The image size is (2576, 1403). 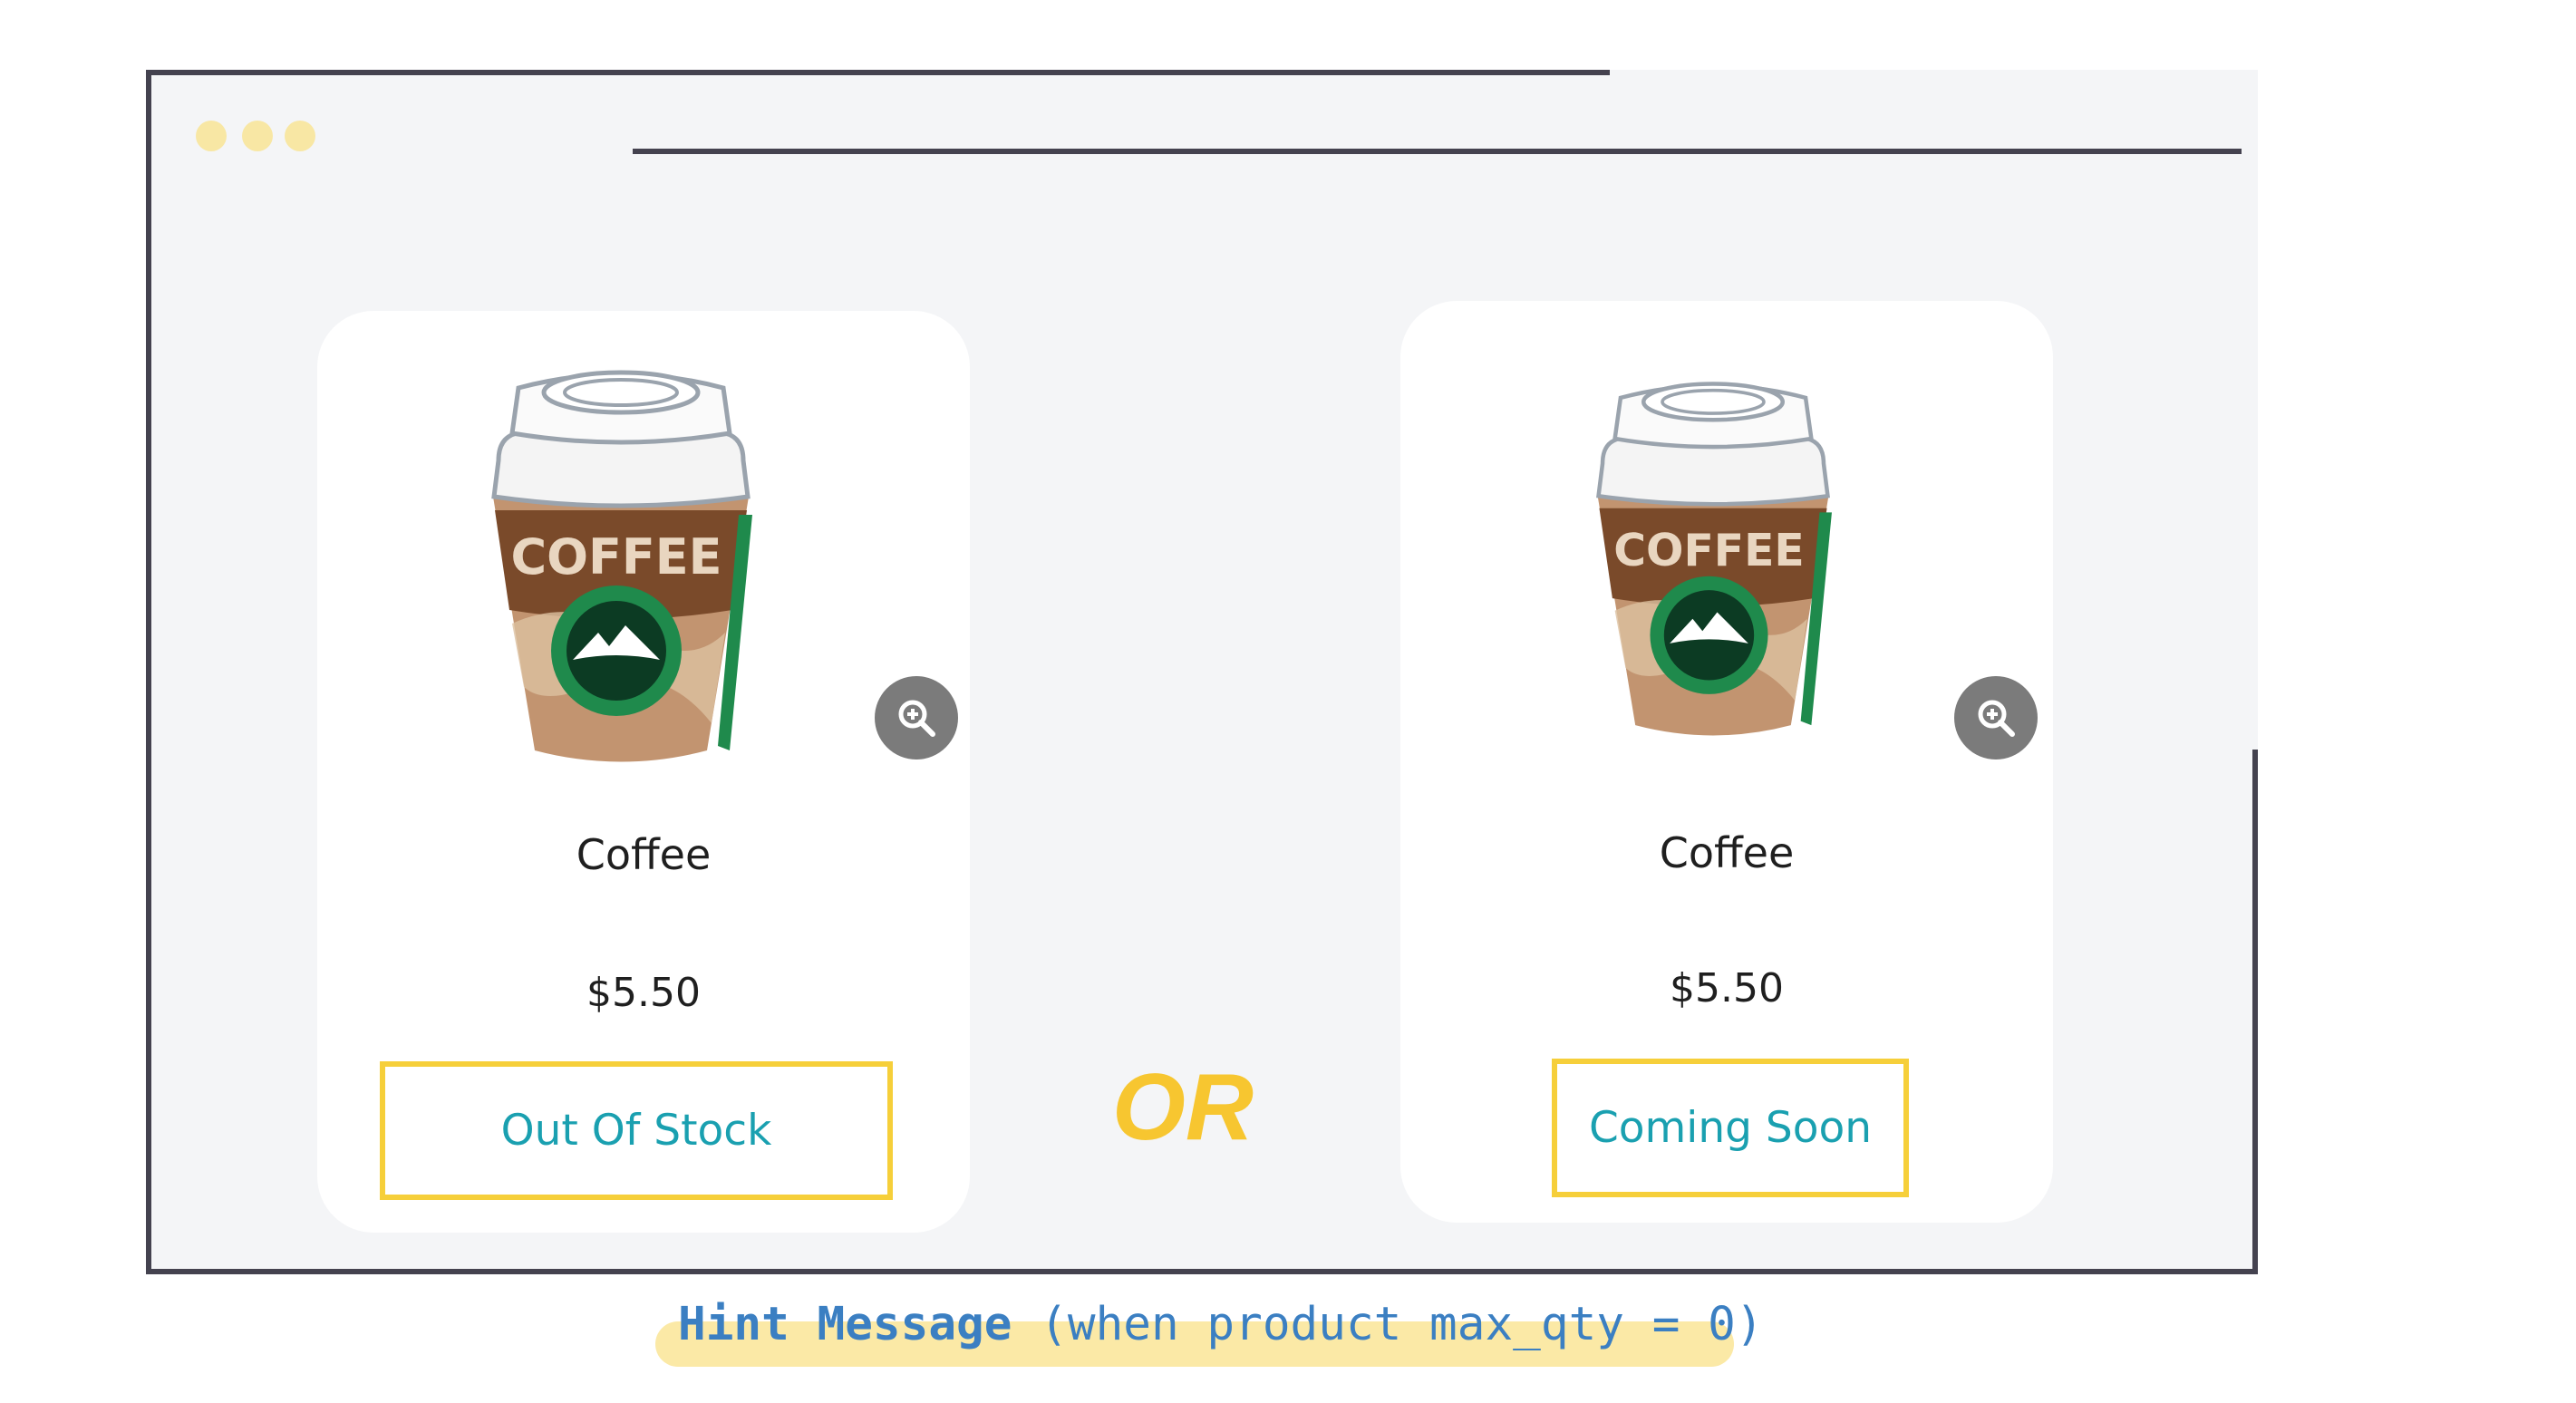 What do you see at coordinates (1402, 1324) in the screenshot?
I see `hint-detail: (when product max_qty = 0)` at bounding box center [1402, 1324].